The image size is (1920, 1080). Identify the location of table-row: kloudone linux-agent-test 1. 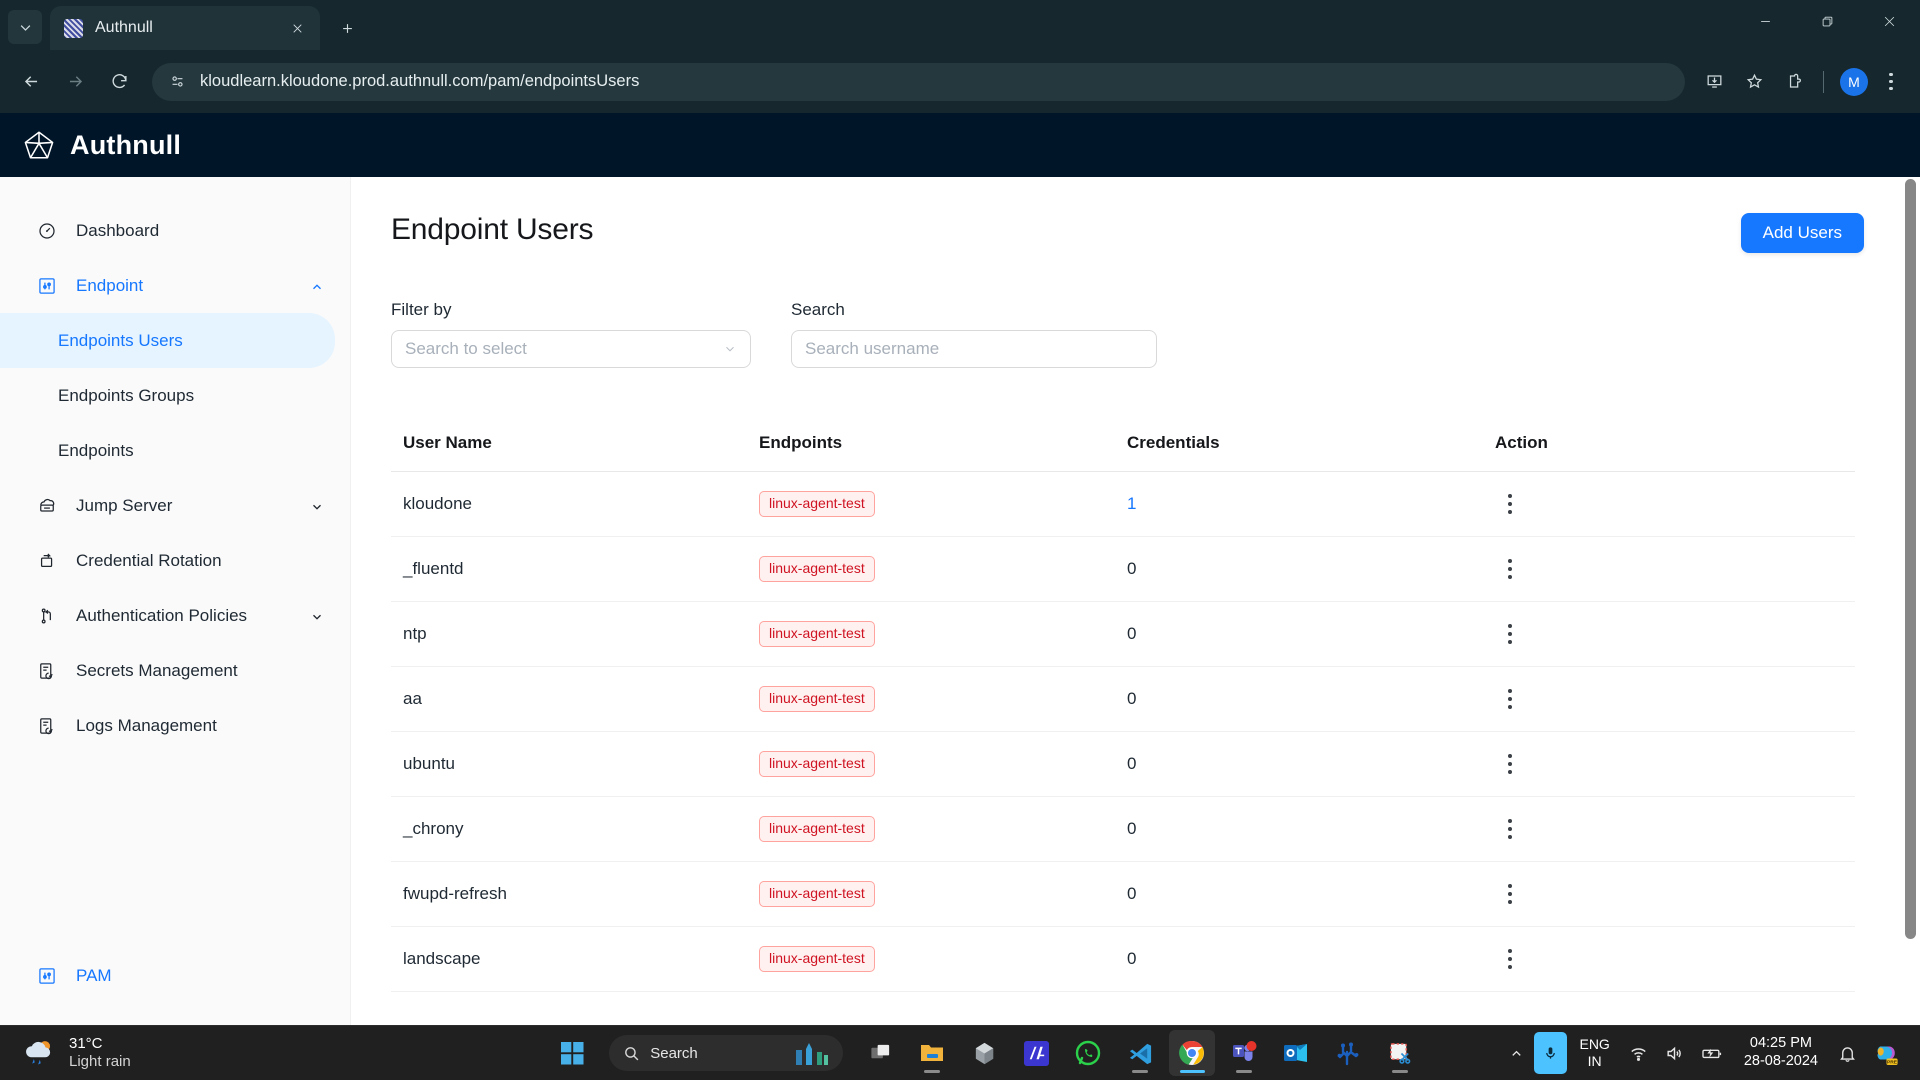
(1123, 504).